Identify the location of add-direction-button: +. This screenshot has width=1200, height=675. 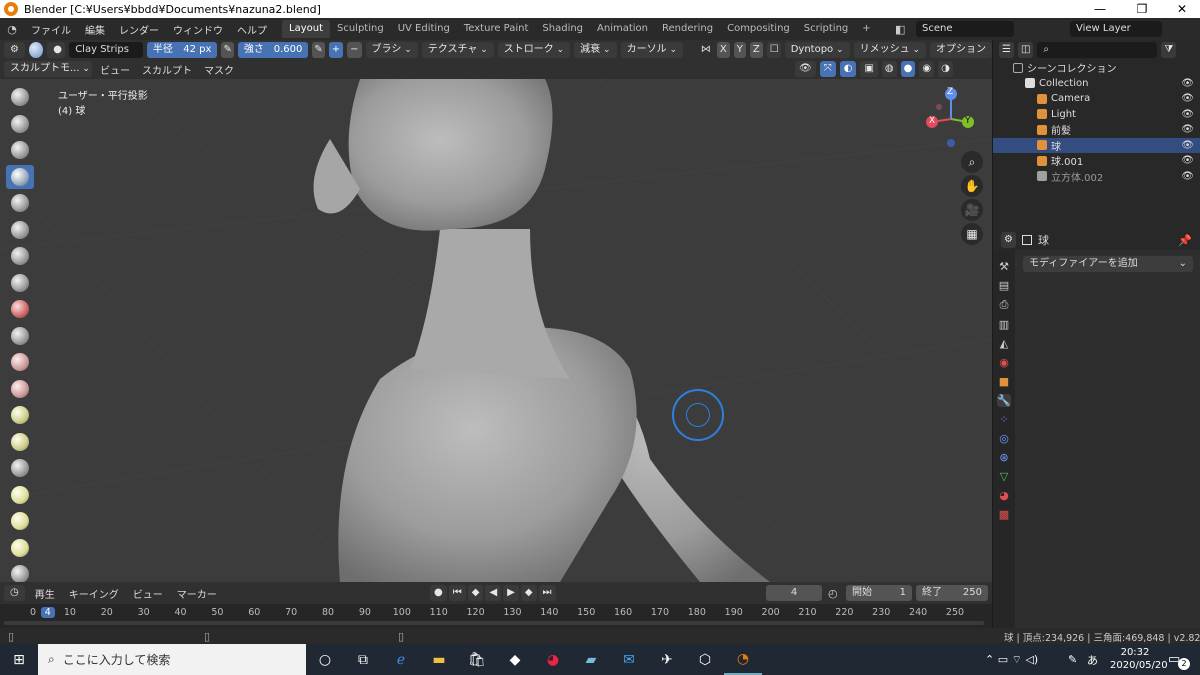
(336, 49).